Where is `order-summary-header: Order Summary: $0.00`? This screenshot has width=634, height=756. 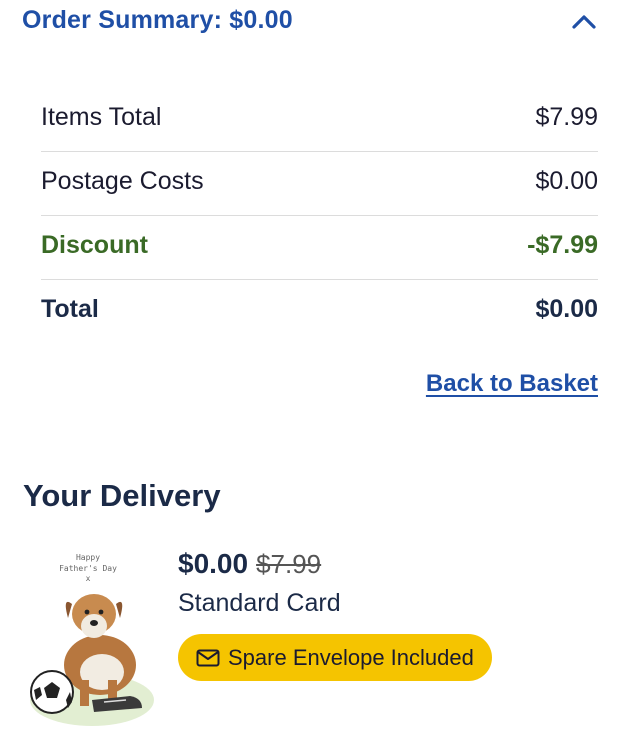 order-summary-header: Order Summary: $0.00 is located at coordinates (317, 23).